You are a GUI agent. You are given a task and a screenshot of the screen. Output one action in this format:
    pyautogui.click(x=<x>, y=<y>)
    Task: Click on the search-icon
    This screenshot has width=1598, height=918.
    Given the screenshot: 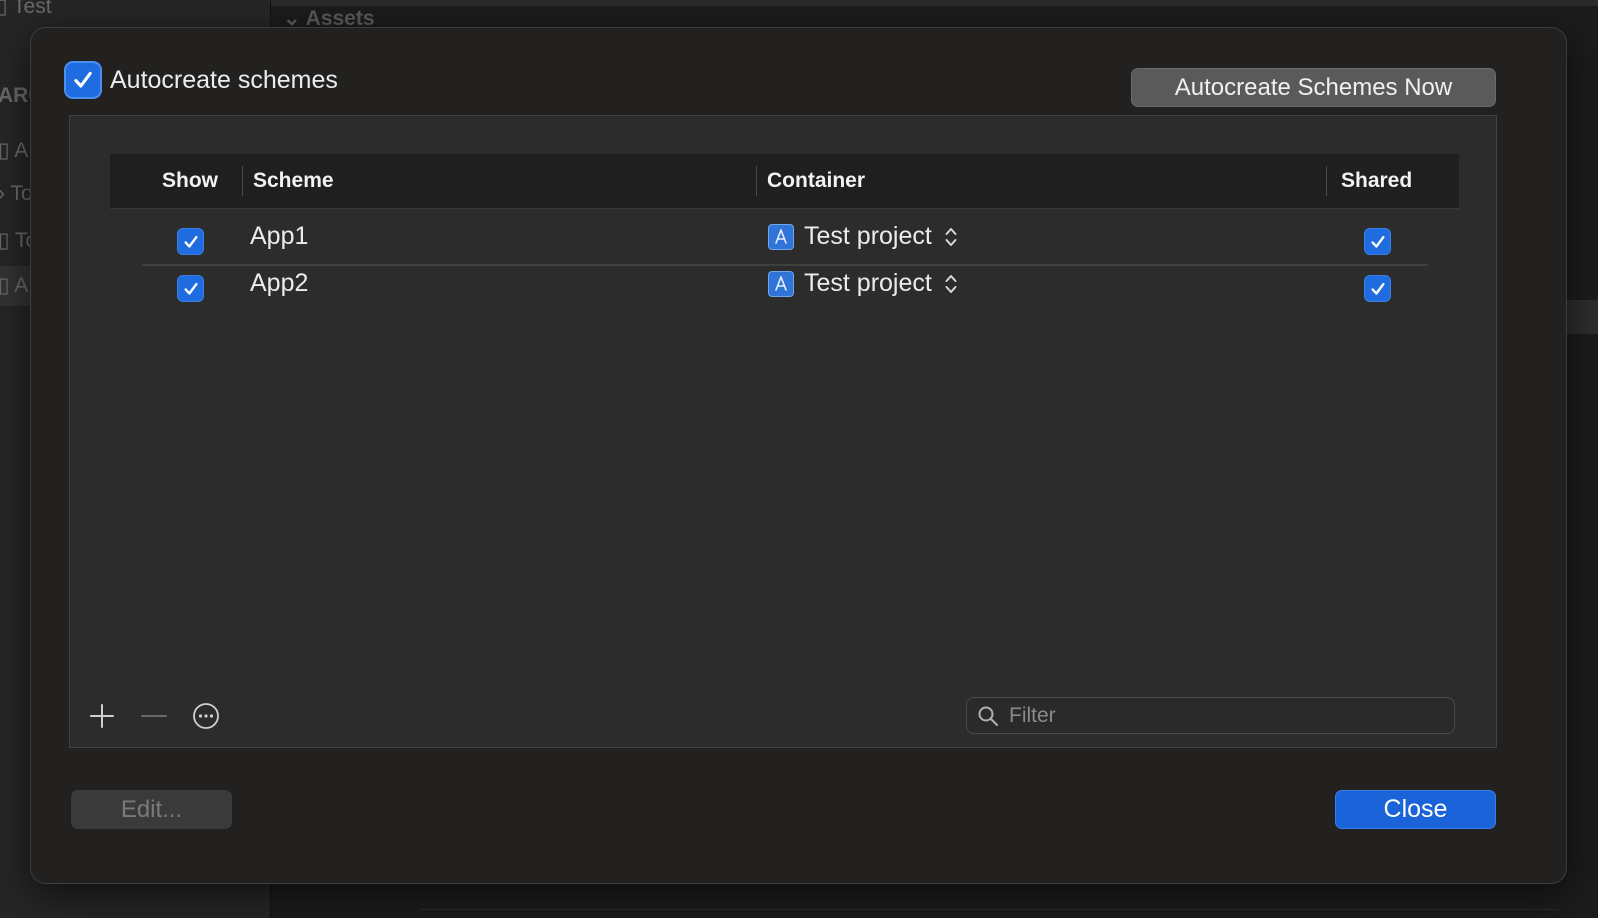 What is the action you would take?
    pyautogui.click(x=988, y=716)
    